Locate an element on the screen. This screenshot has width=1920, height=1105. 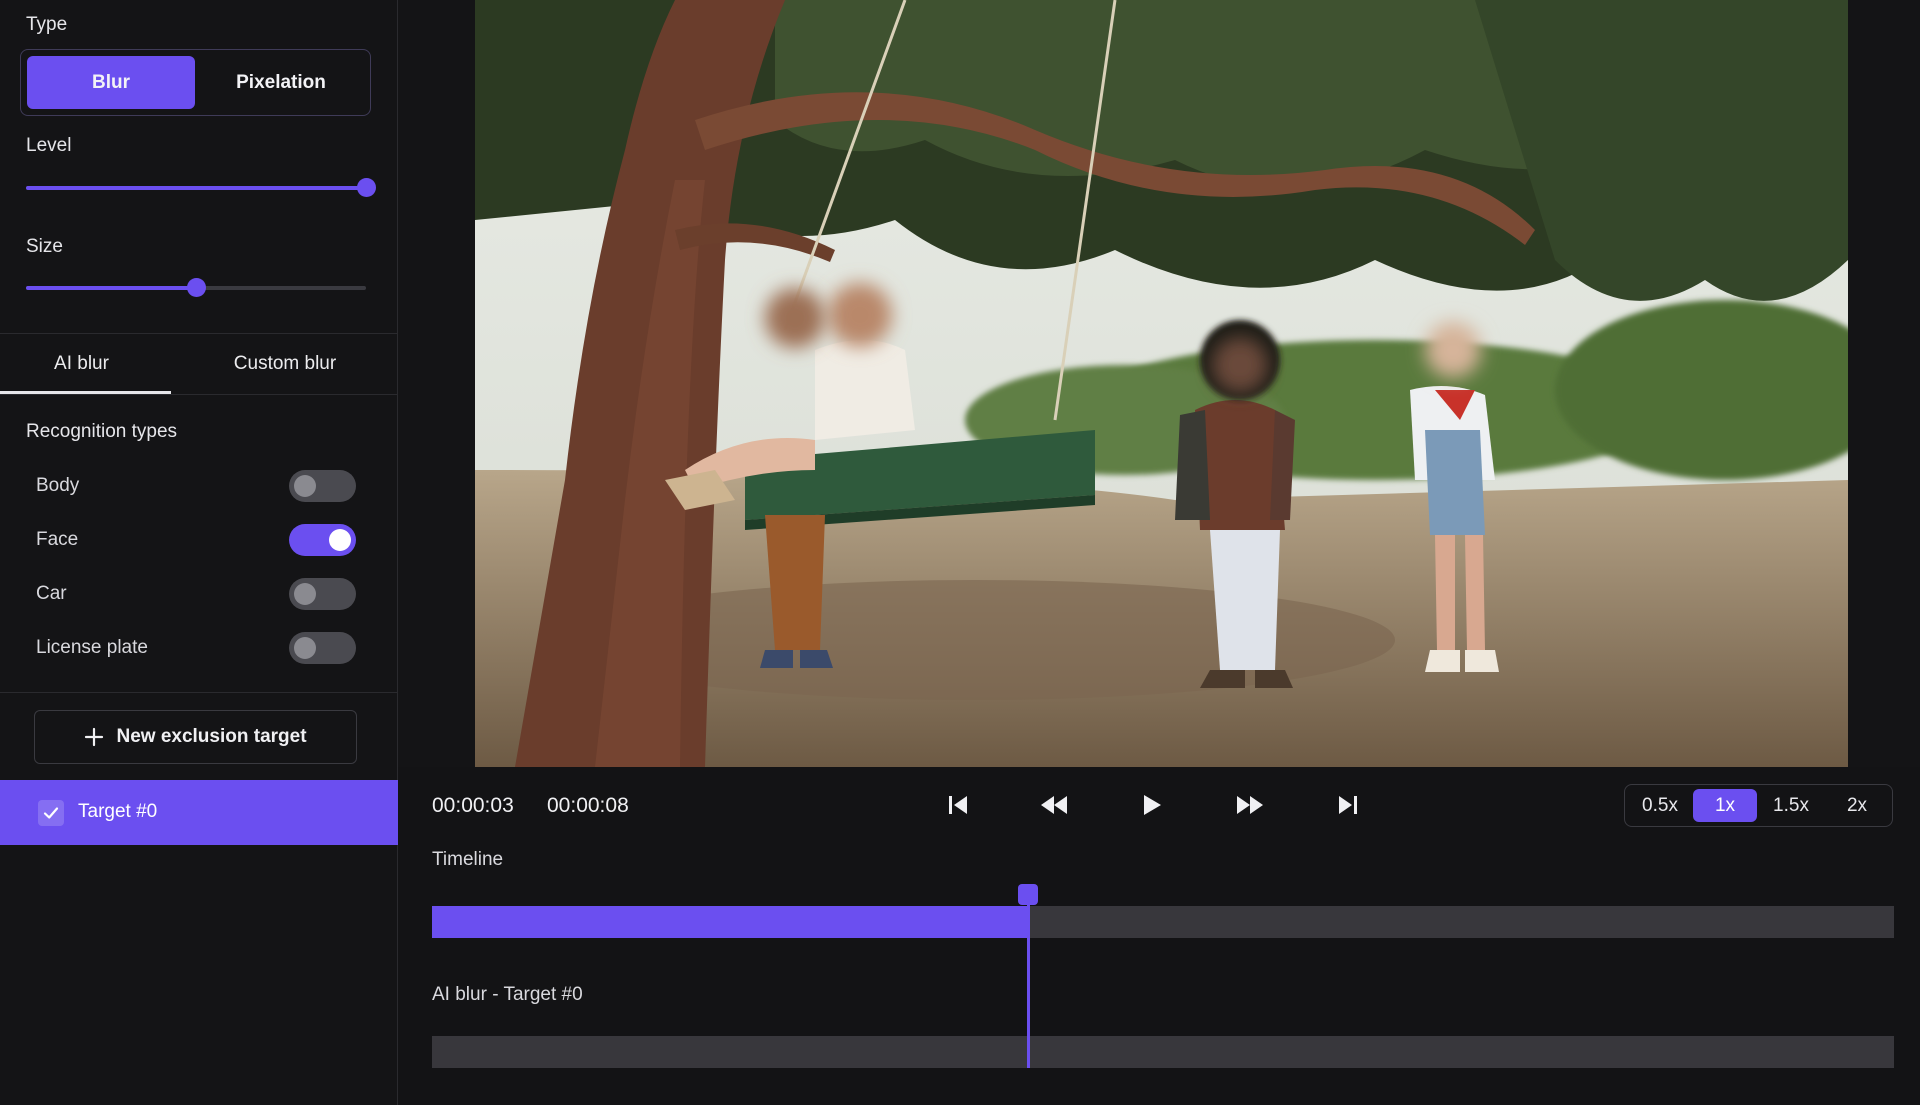
new-exclusion-target-button: New exclusion target is located at coordinates (195, 737).